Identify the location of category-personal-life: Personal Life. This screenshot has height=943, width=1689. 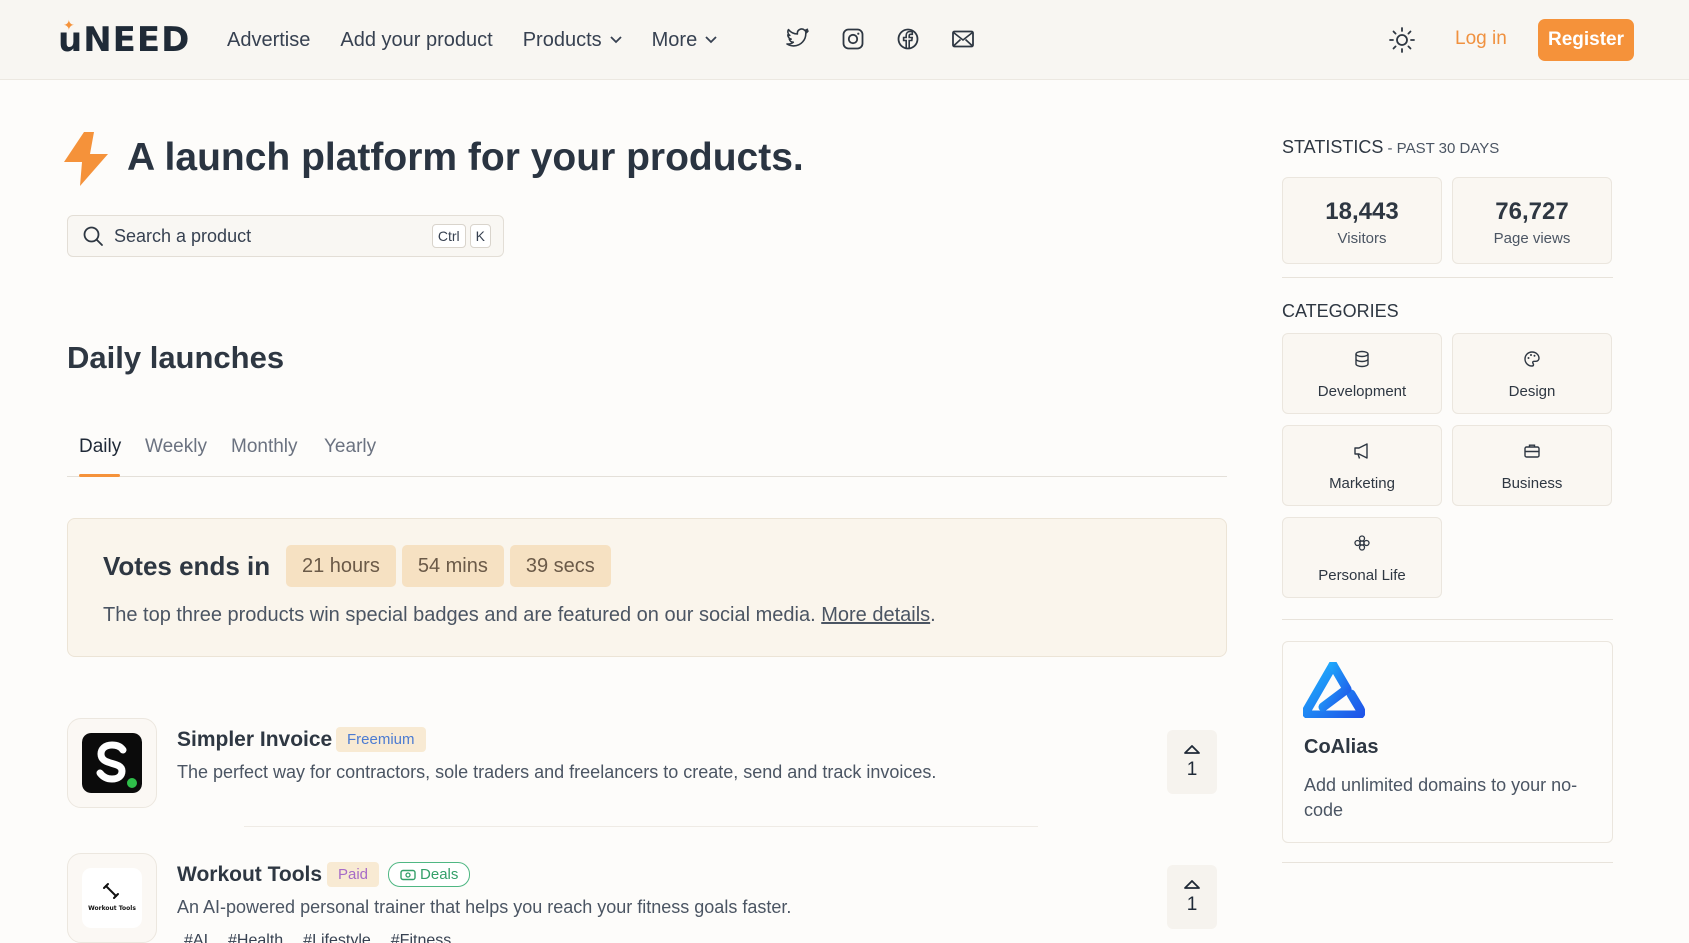
(1362, 557).